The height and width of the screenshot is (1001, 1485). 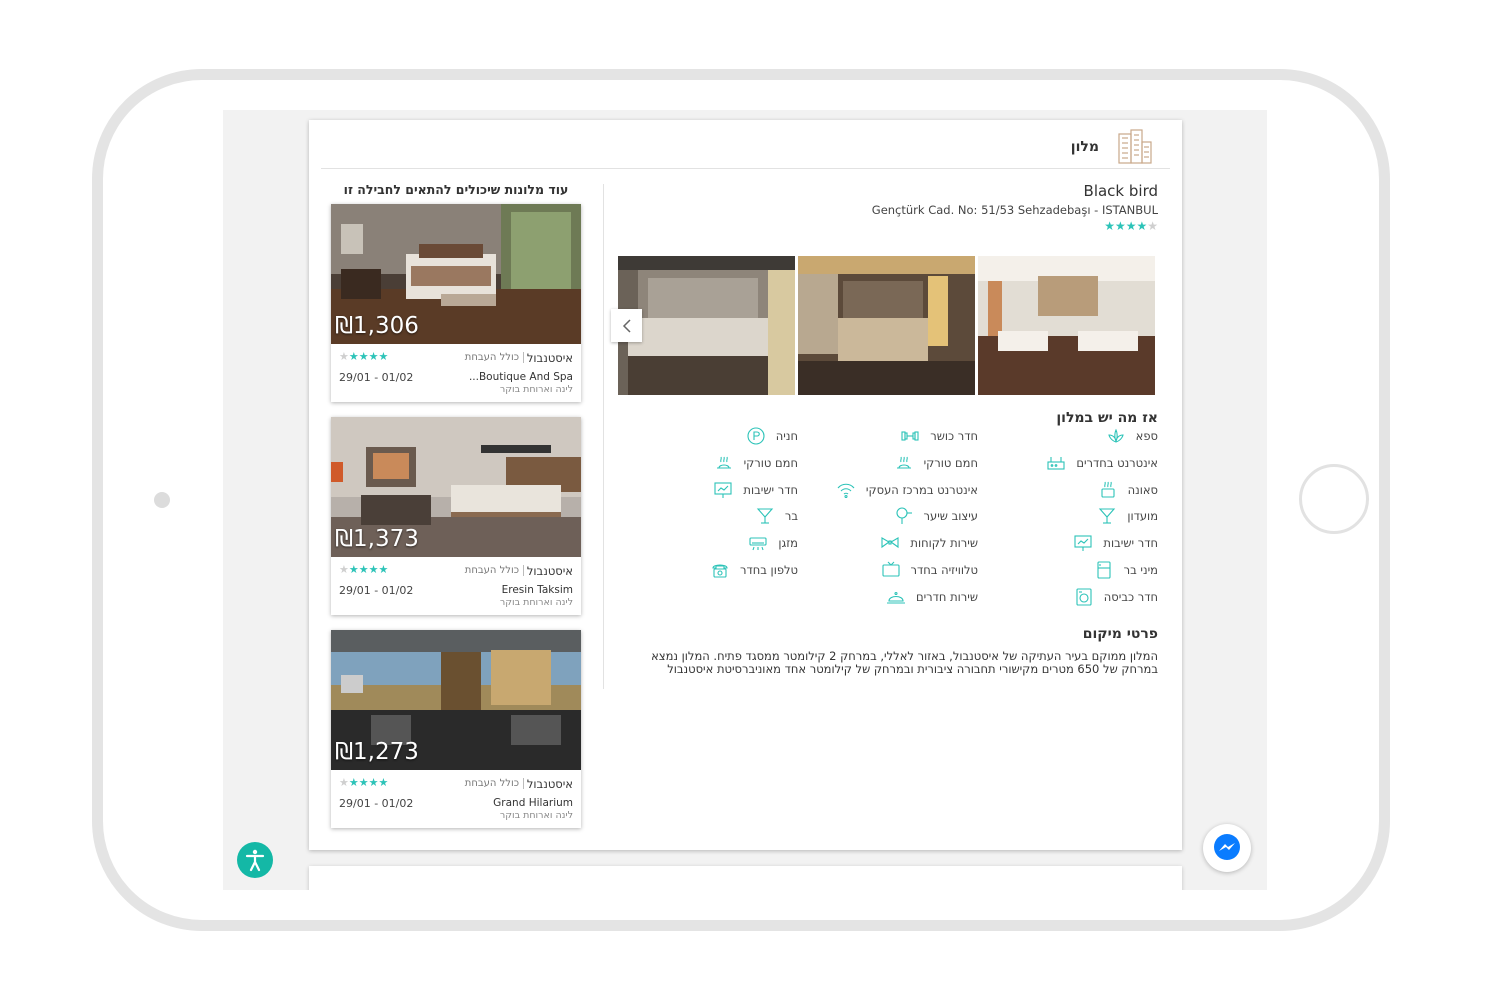 What do you see at coordinates (903, 516) in the screenshot?
I see `hairdryer-icon` at bounding box center [903, 516].